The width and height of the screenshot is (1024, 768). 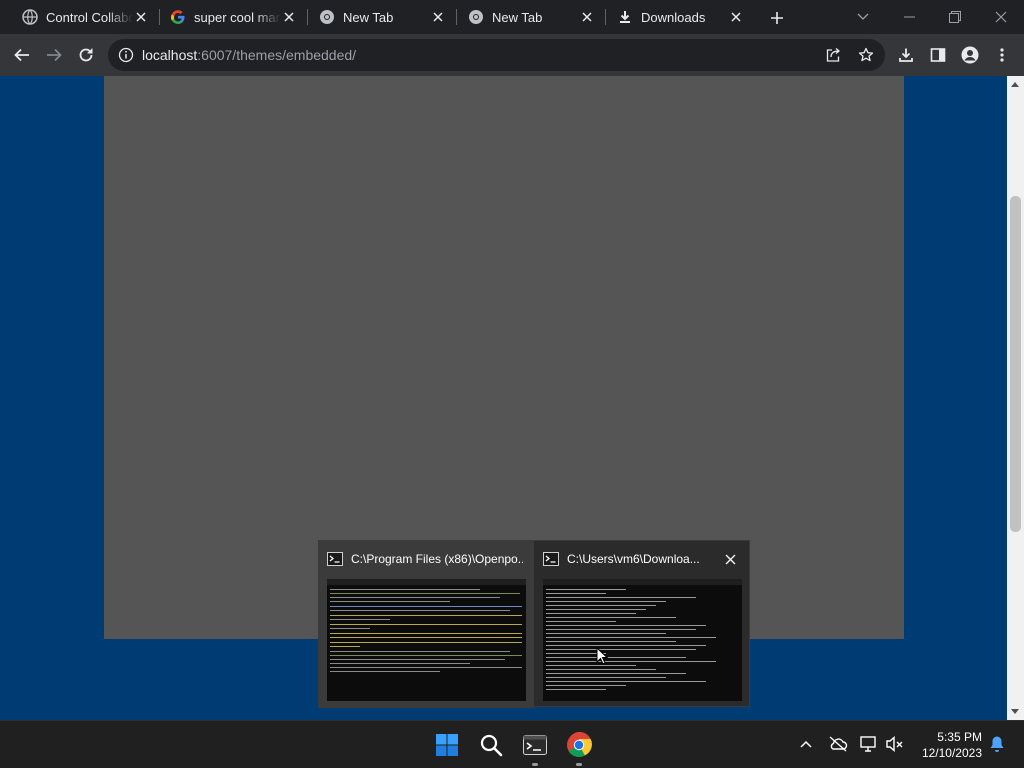 I want to click on tab-super-cool-markdown: super cool markdown, so click(x=227, y=17).